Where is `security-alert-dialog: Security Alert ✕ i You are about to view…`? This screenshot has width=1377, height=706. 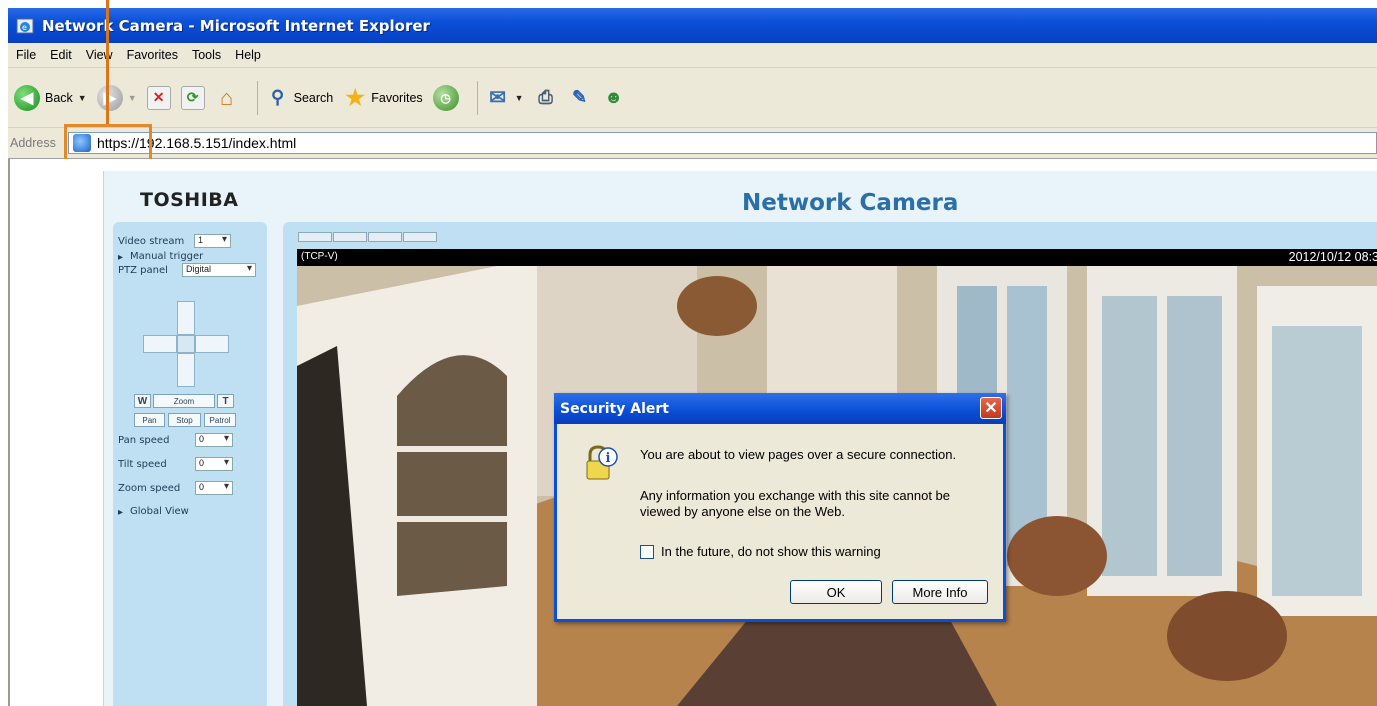 security-alert-dialog: Security Alert ✕ i You are about to view… is located at coordinates (780, 507).